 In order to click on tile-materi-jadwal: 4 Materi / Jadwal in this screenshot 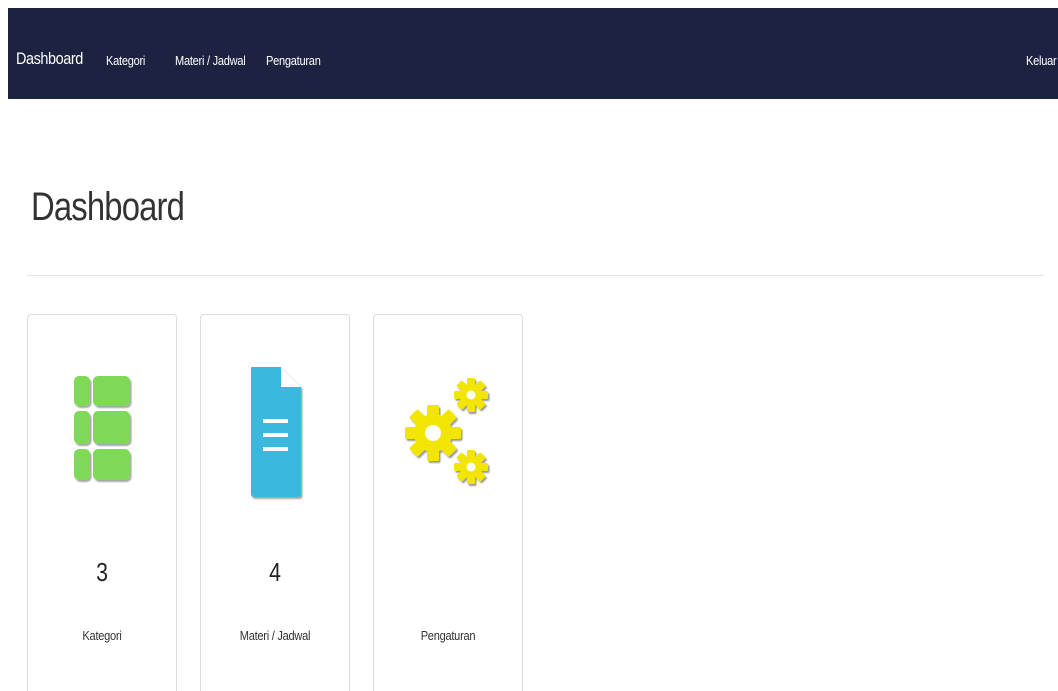, I will do `click(275, 502)`.